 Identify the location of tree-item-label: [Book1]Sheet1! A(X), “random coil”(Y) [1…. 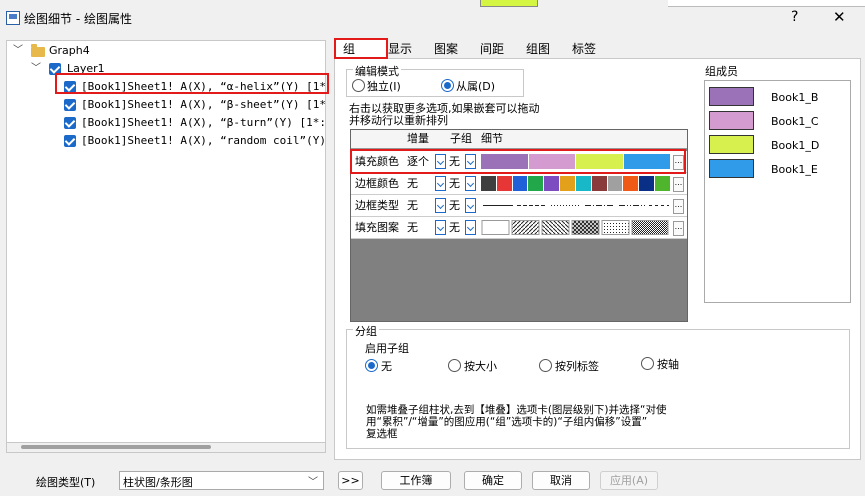
(203, 140).